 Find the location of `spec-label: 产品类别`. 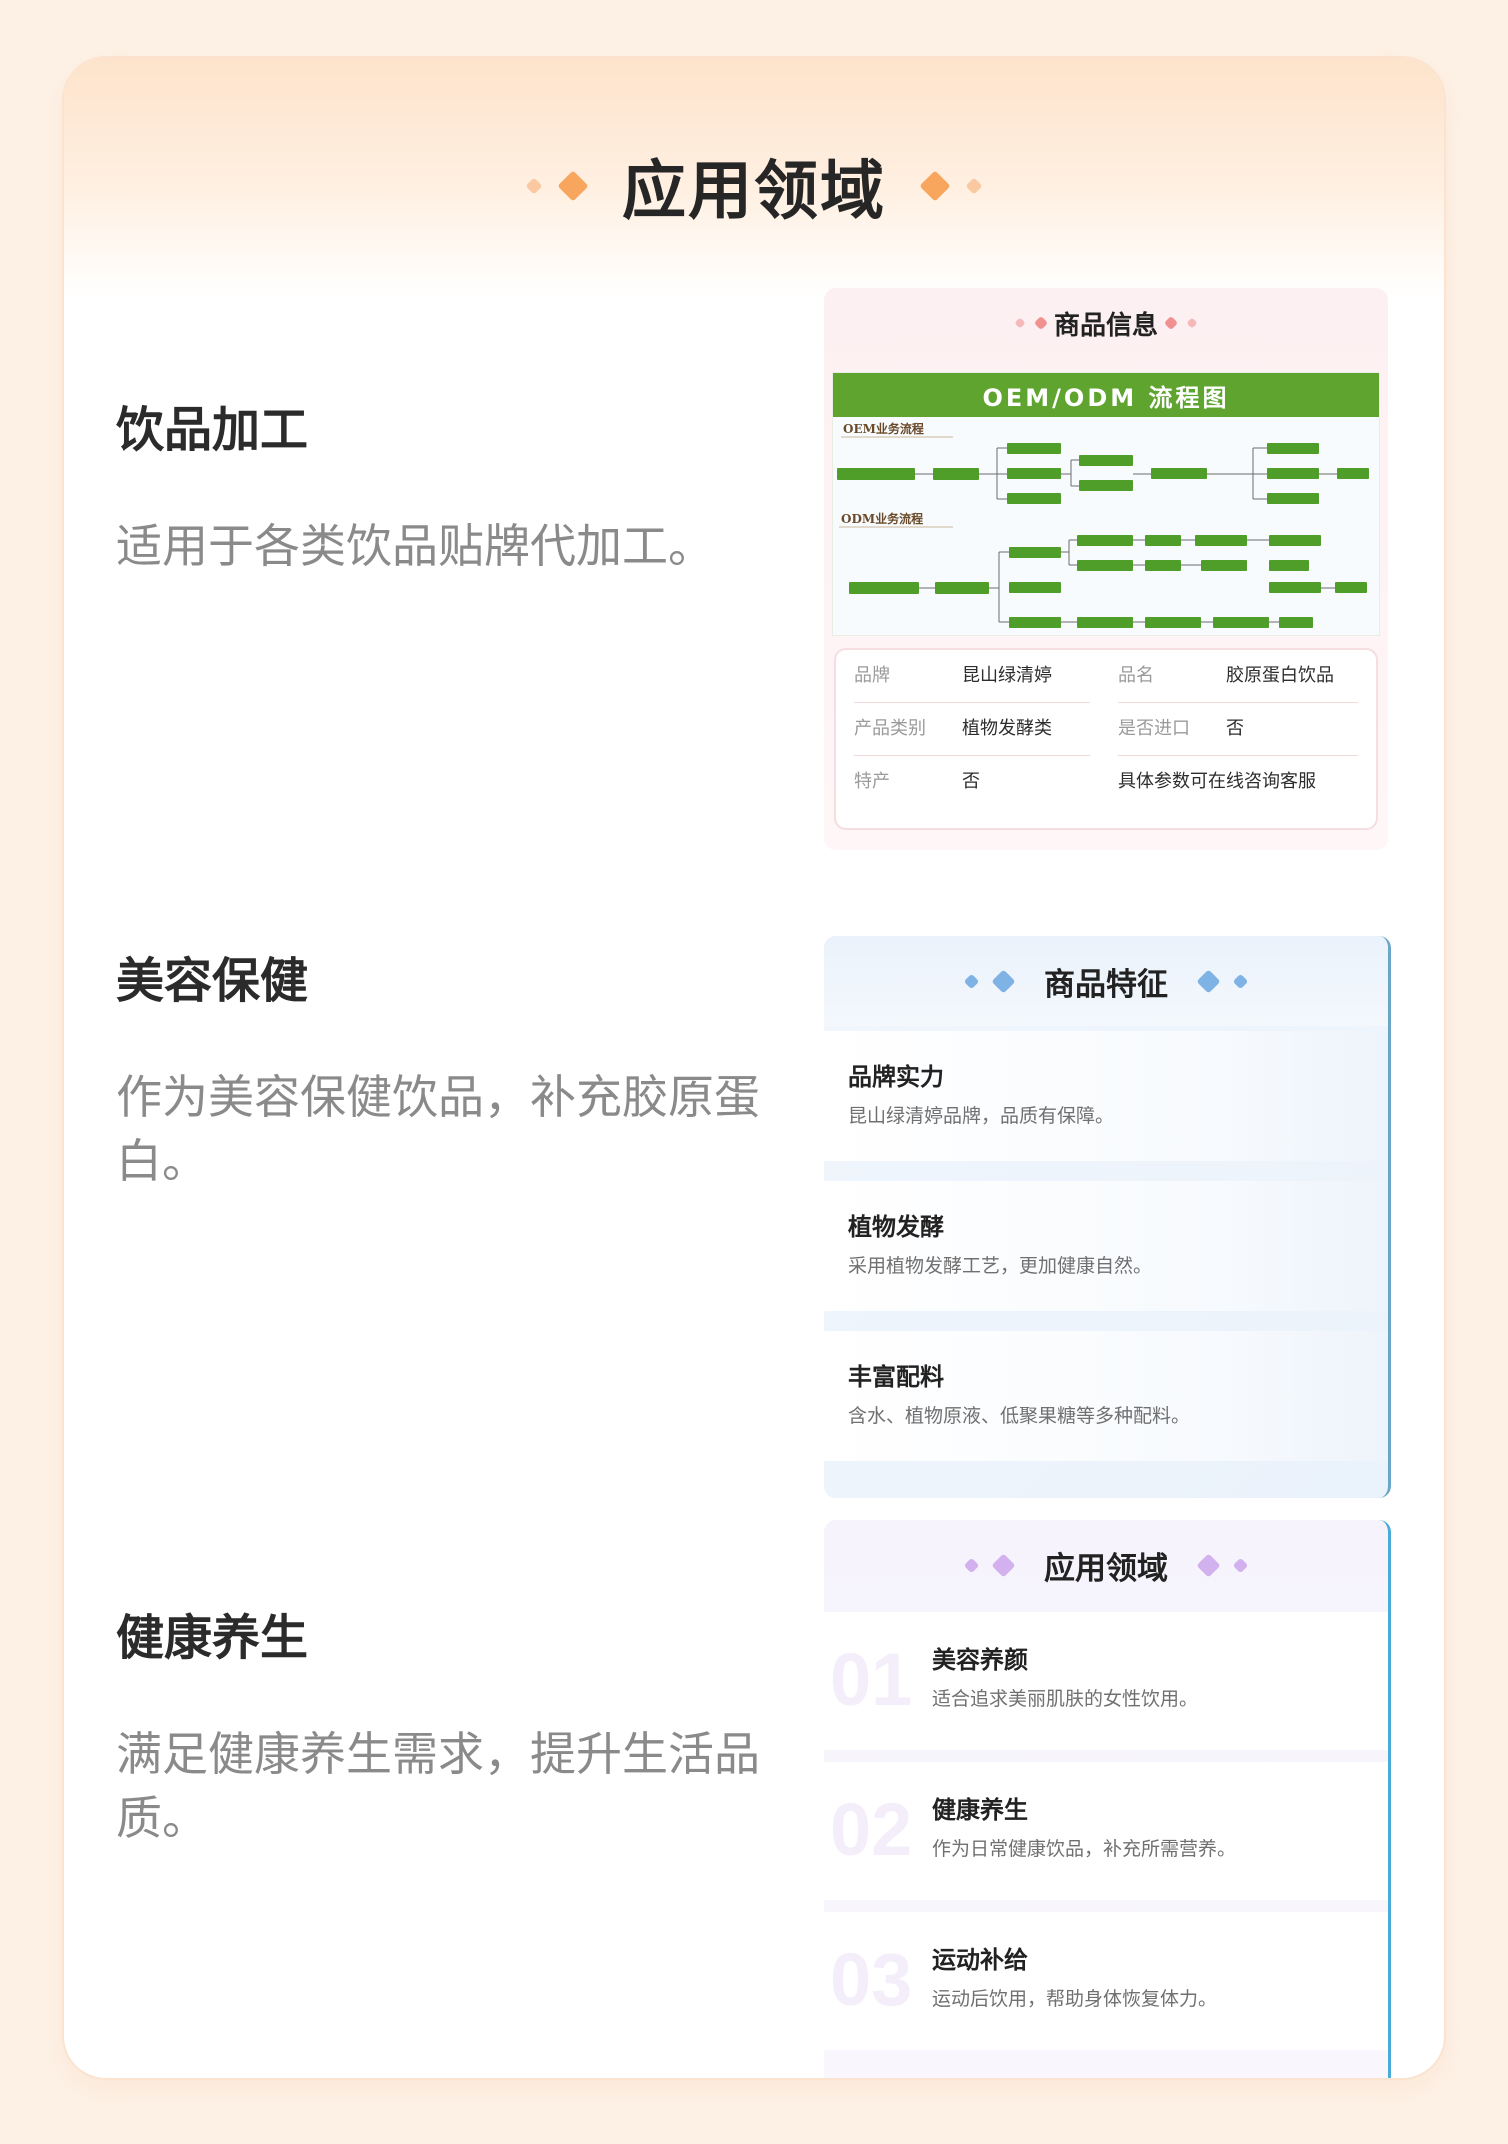

spec-label: 产品类别 is located at coordinates (890, 728).